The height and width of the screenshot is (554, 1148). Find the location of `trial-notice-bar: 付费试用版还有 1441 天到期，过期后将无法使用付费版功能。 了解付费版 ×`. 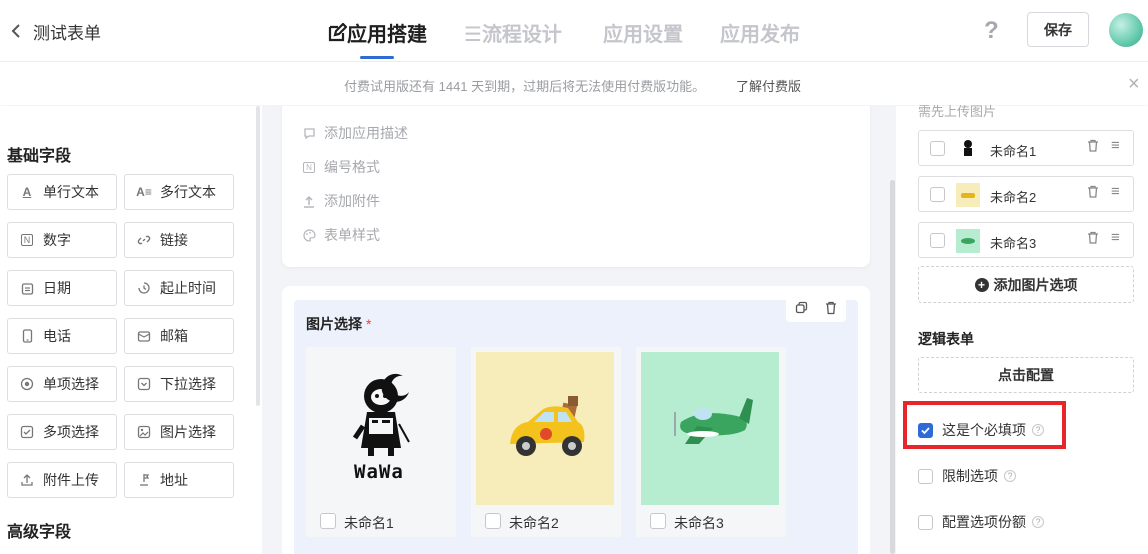

trial-notice-bar: 付费试用版还有 1441 天到期，过期后将无法使用付费版功能。 了解付费版 × is located at coordinates (574, 83).